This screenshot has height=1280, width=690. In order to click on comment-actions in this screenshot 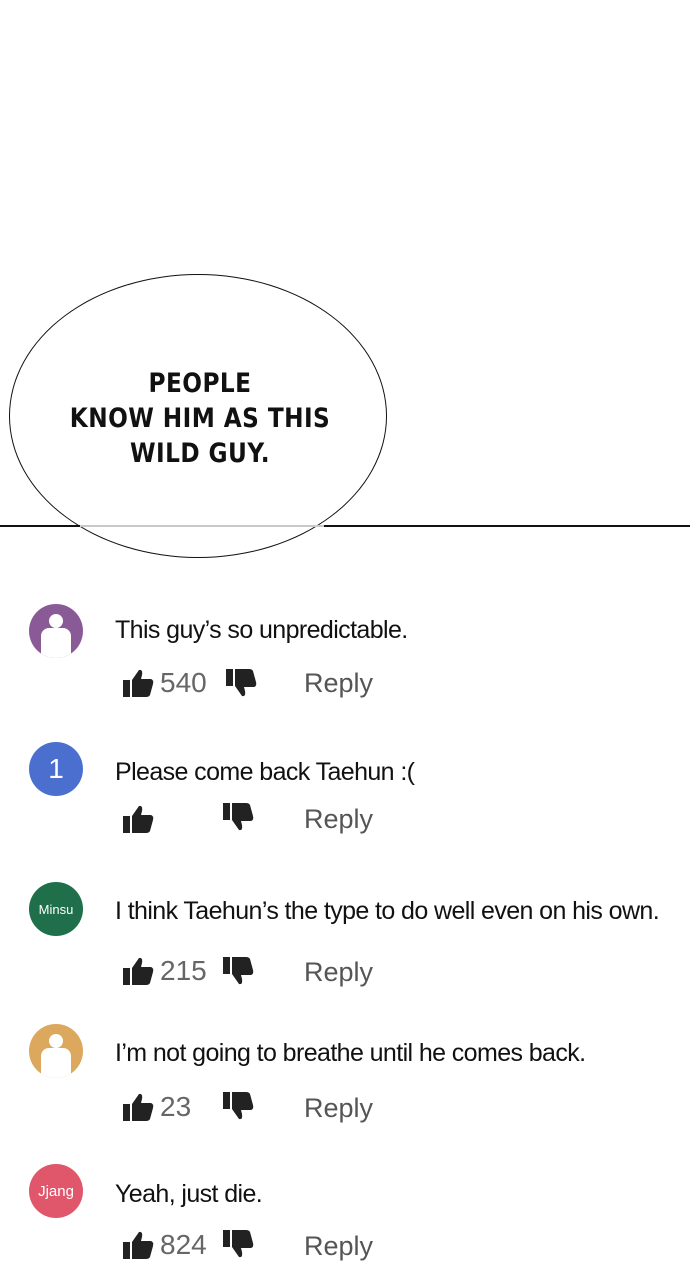, I will do `click(141, 819)`.